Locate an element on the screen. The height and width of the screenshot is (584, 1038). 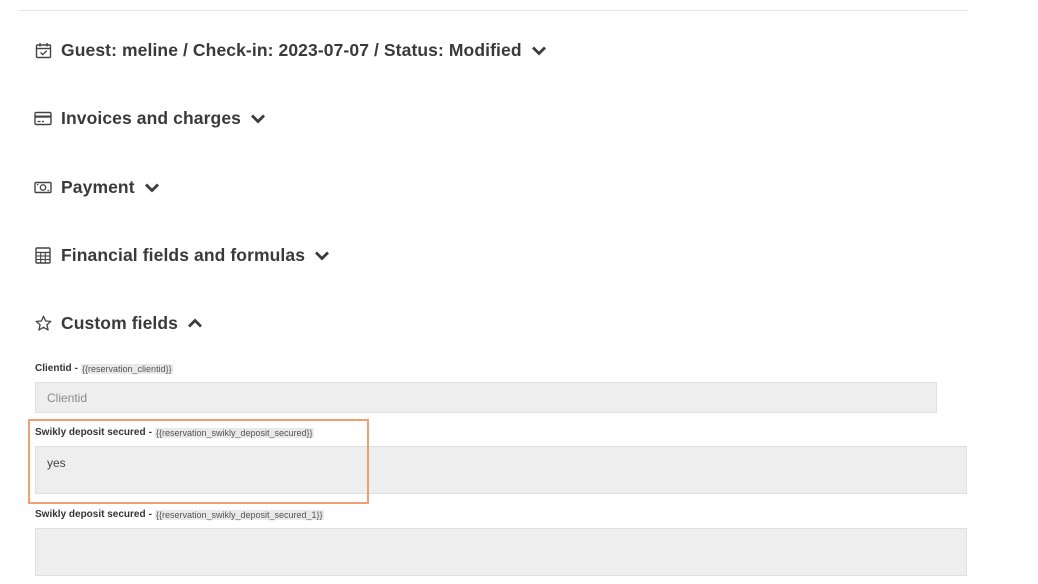
money-bill-icon is located at coordinates (43, 187).